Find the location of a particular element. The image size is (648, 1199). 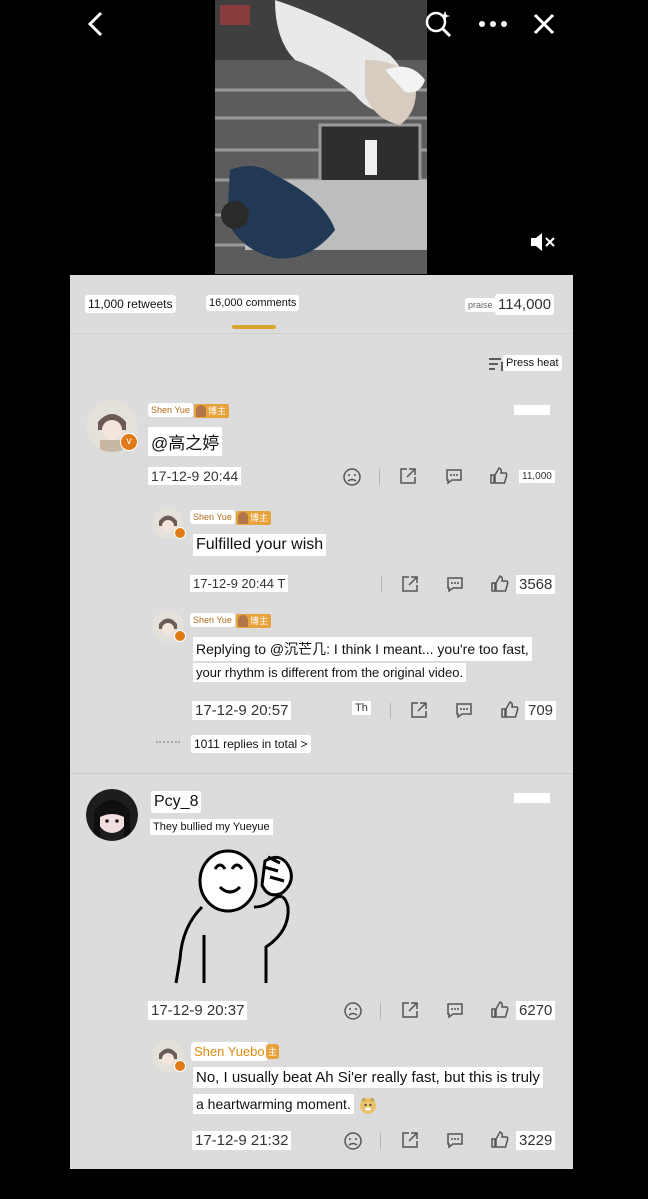

reply-extra: Th is located at coordinates (361, 708).